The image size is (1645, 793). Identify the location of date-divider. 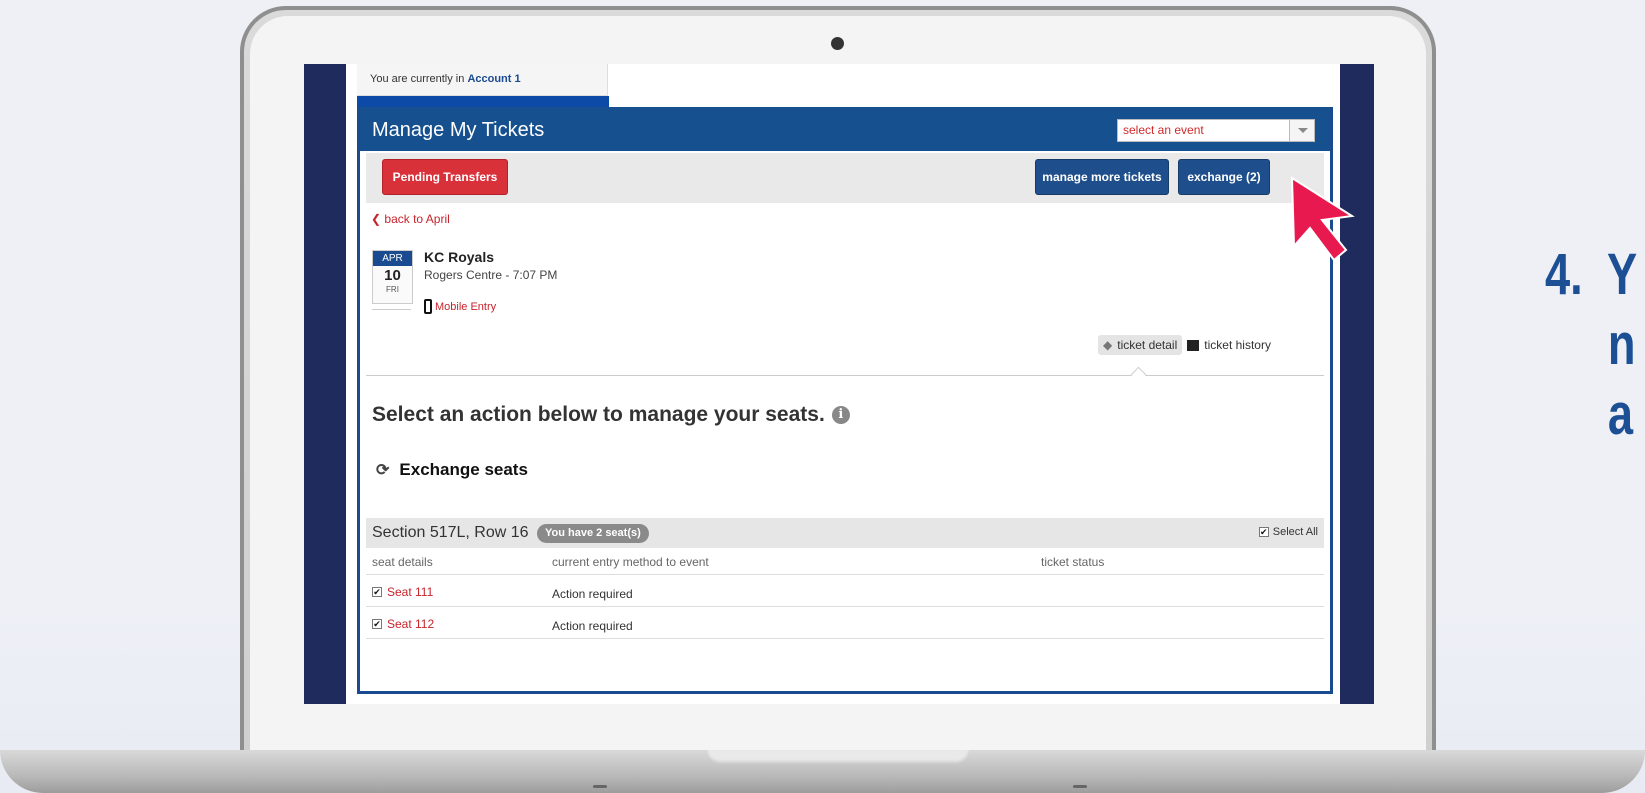
(391, 309).